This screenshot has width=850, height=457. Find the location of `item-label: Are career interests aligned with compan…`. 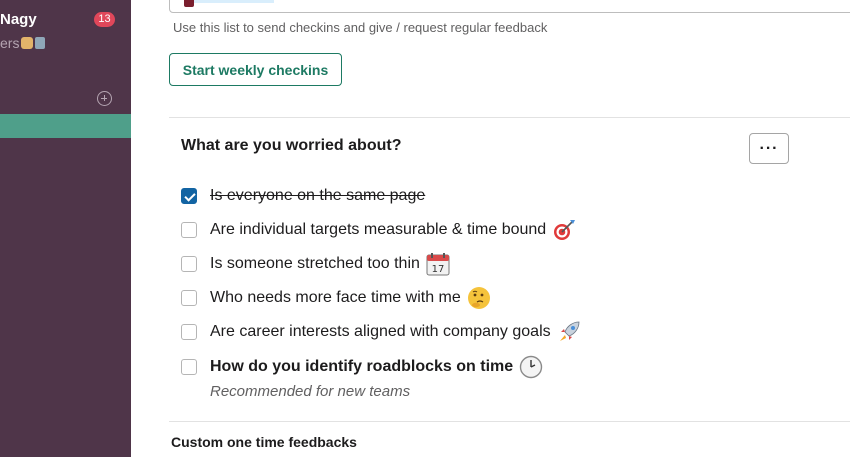

item-label: Are career interests aligned with compan… is located at coordinates (380, 331).